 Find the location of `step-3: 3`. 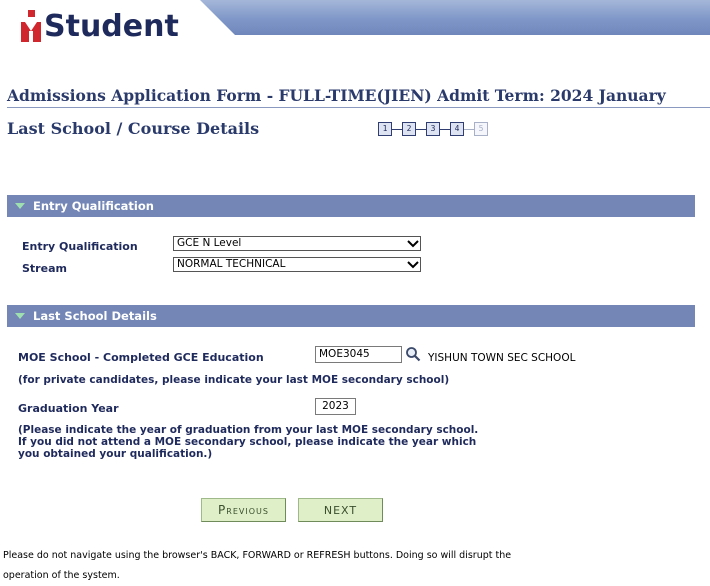

step-3: 3 is located at coordinates (433, 129).